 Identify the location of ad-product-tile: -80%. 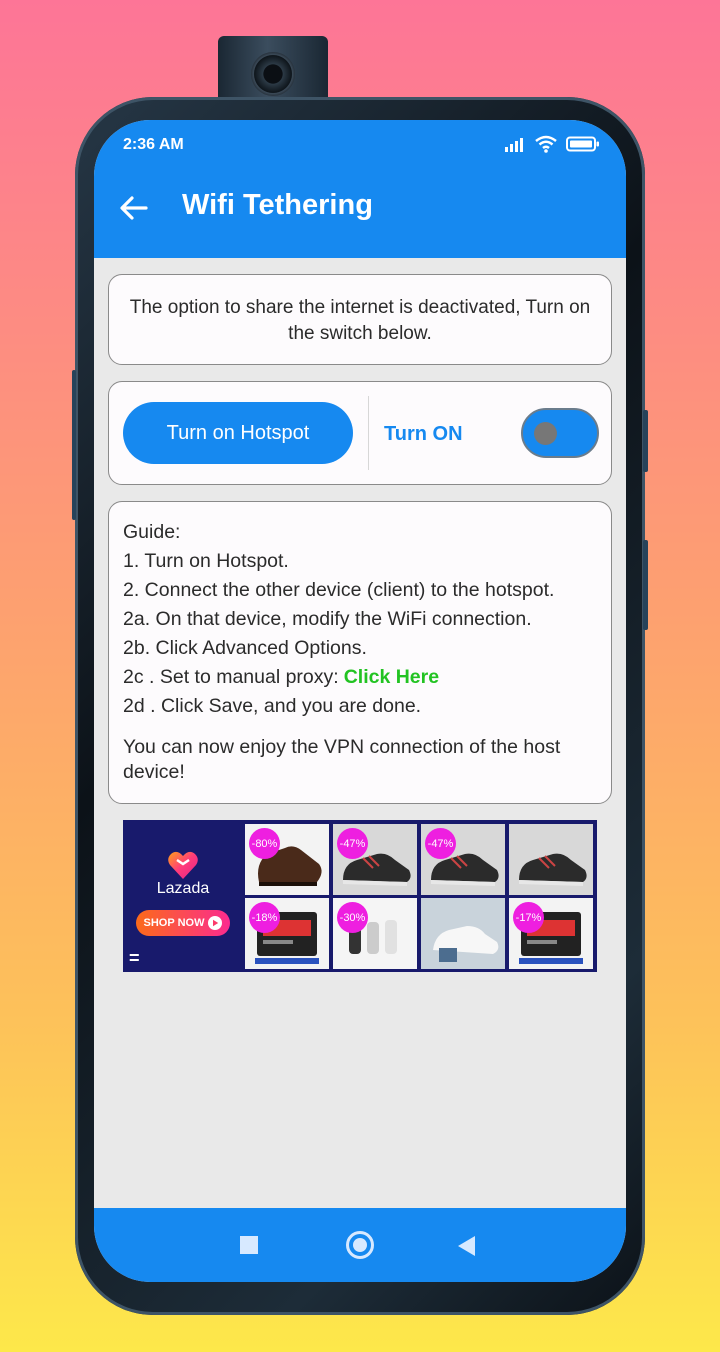
(287, 859).